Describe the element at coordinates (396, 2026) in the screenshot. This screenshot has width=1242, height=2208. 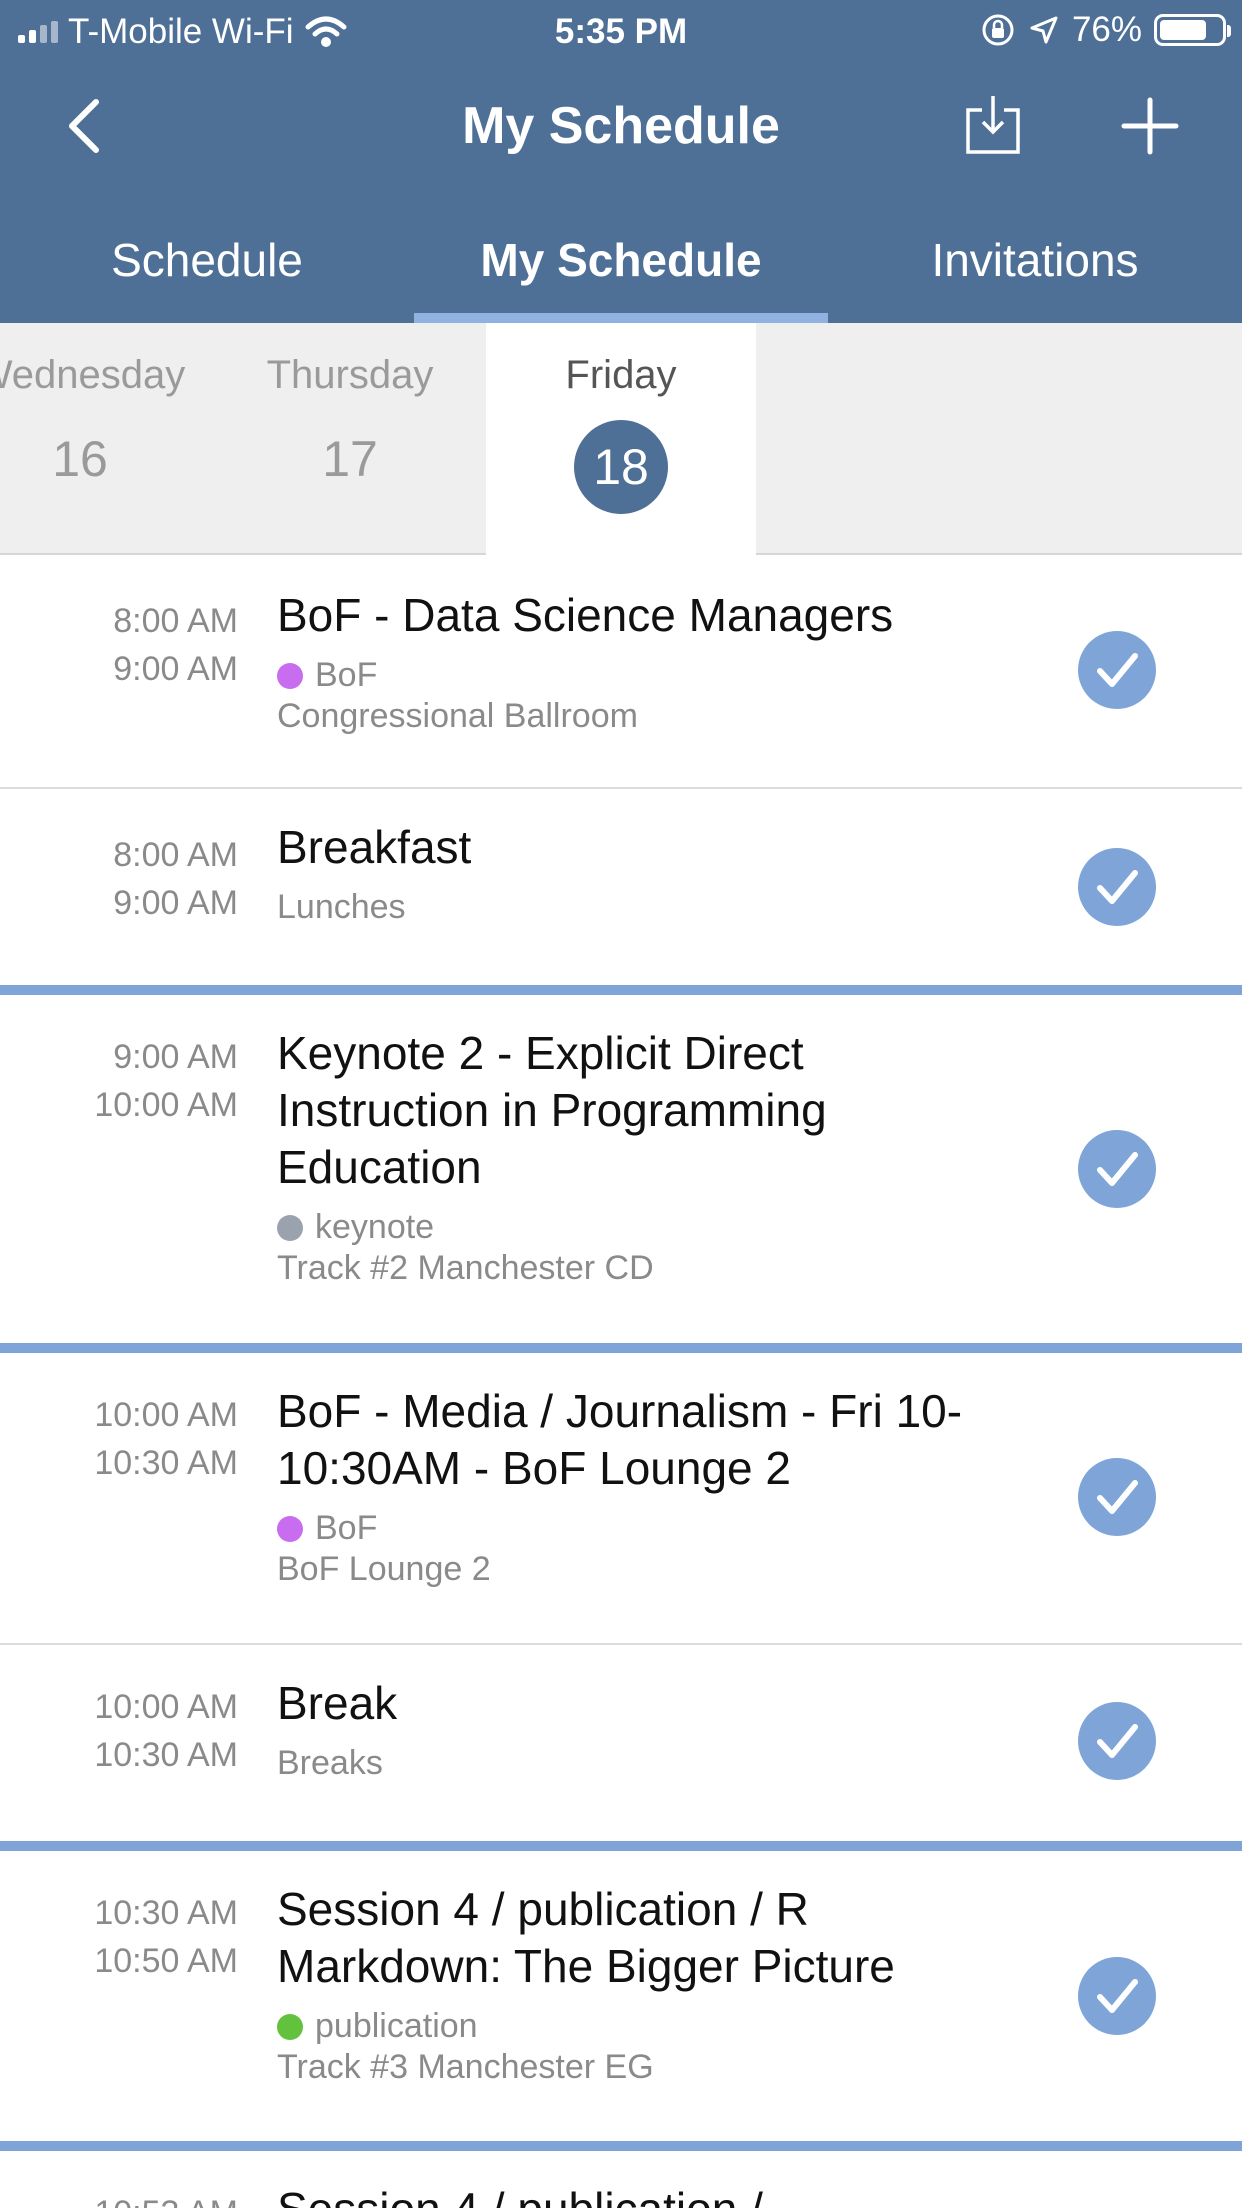
I see `category-label: publication` at that location.